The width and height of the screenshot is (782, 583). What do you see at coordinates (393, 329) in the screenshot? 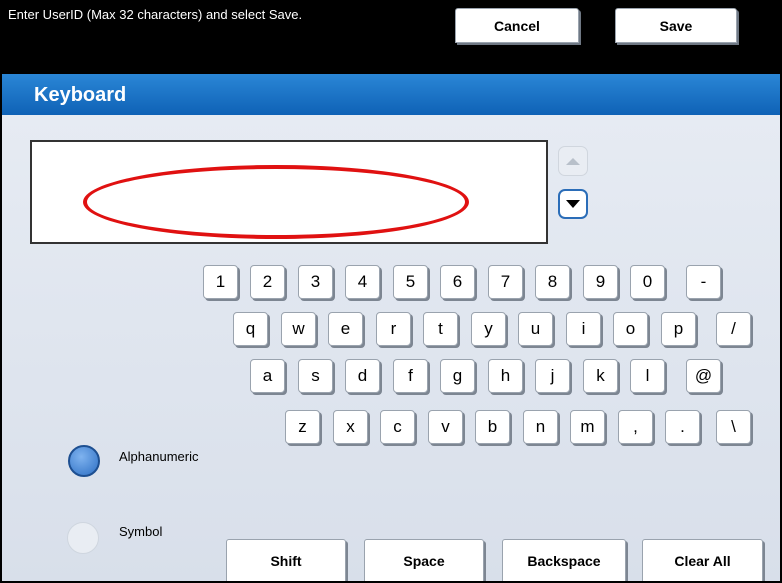
I see `key-r: r` at bounding box center [393, 329].